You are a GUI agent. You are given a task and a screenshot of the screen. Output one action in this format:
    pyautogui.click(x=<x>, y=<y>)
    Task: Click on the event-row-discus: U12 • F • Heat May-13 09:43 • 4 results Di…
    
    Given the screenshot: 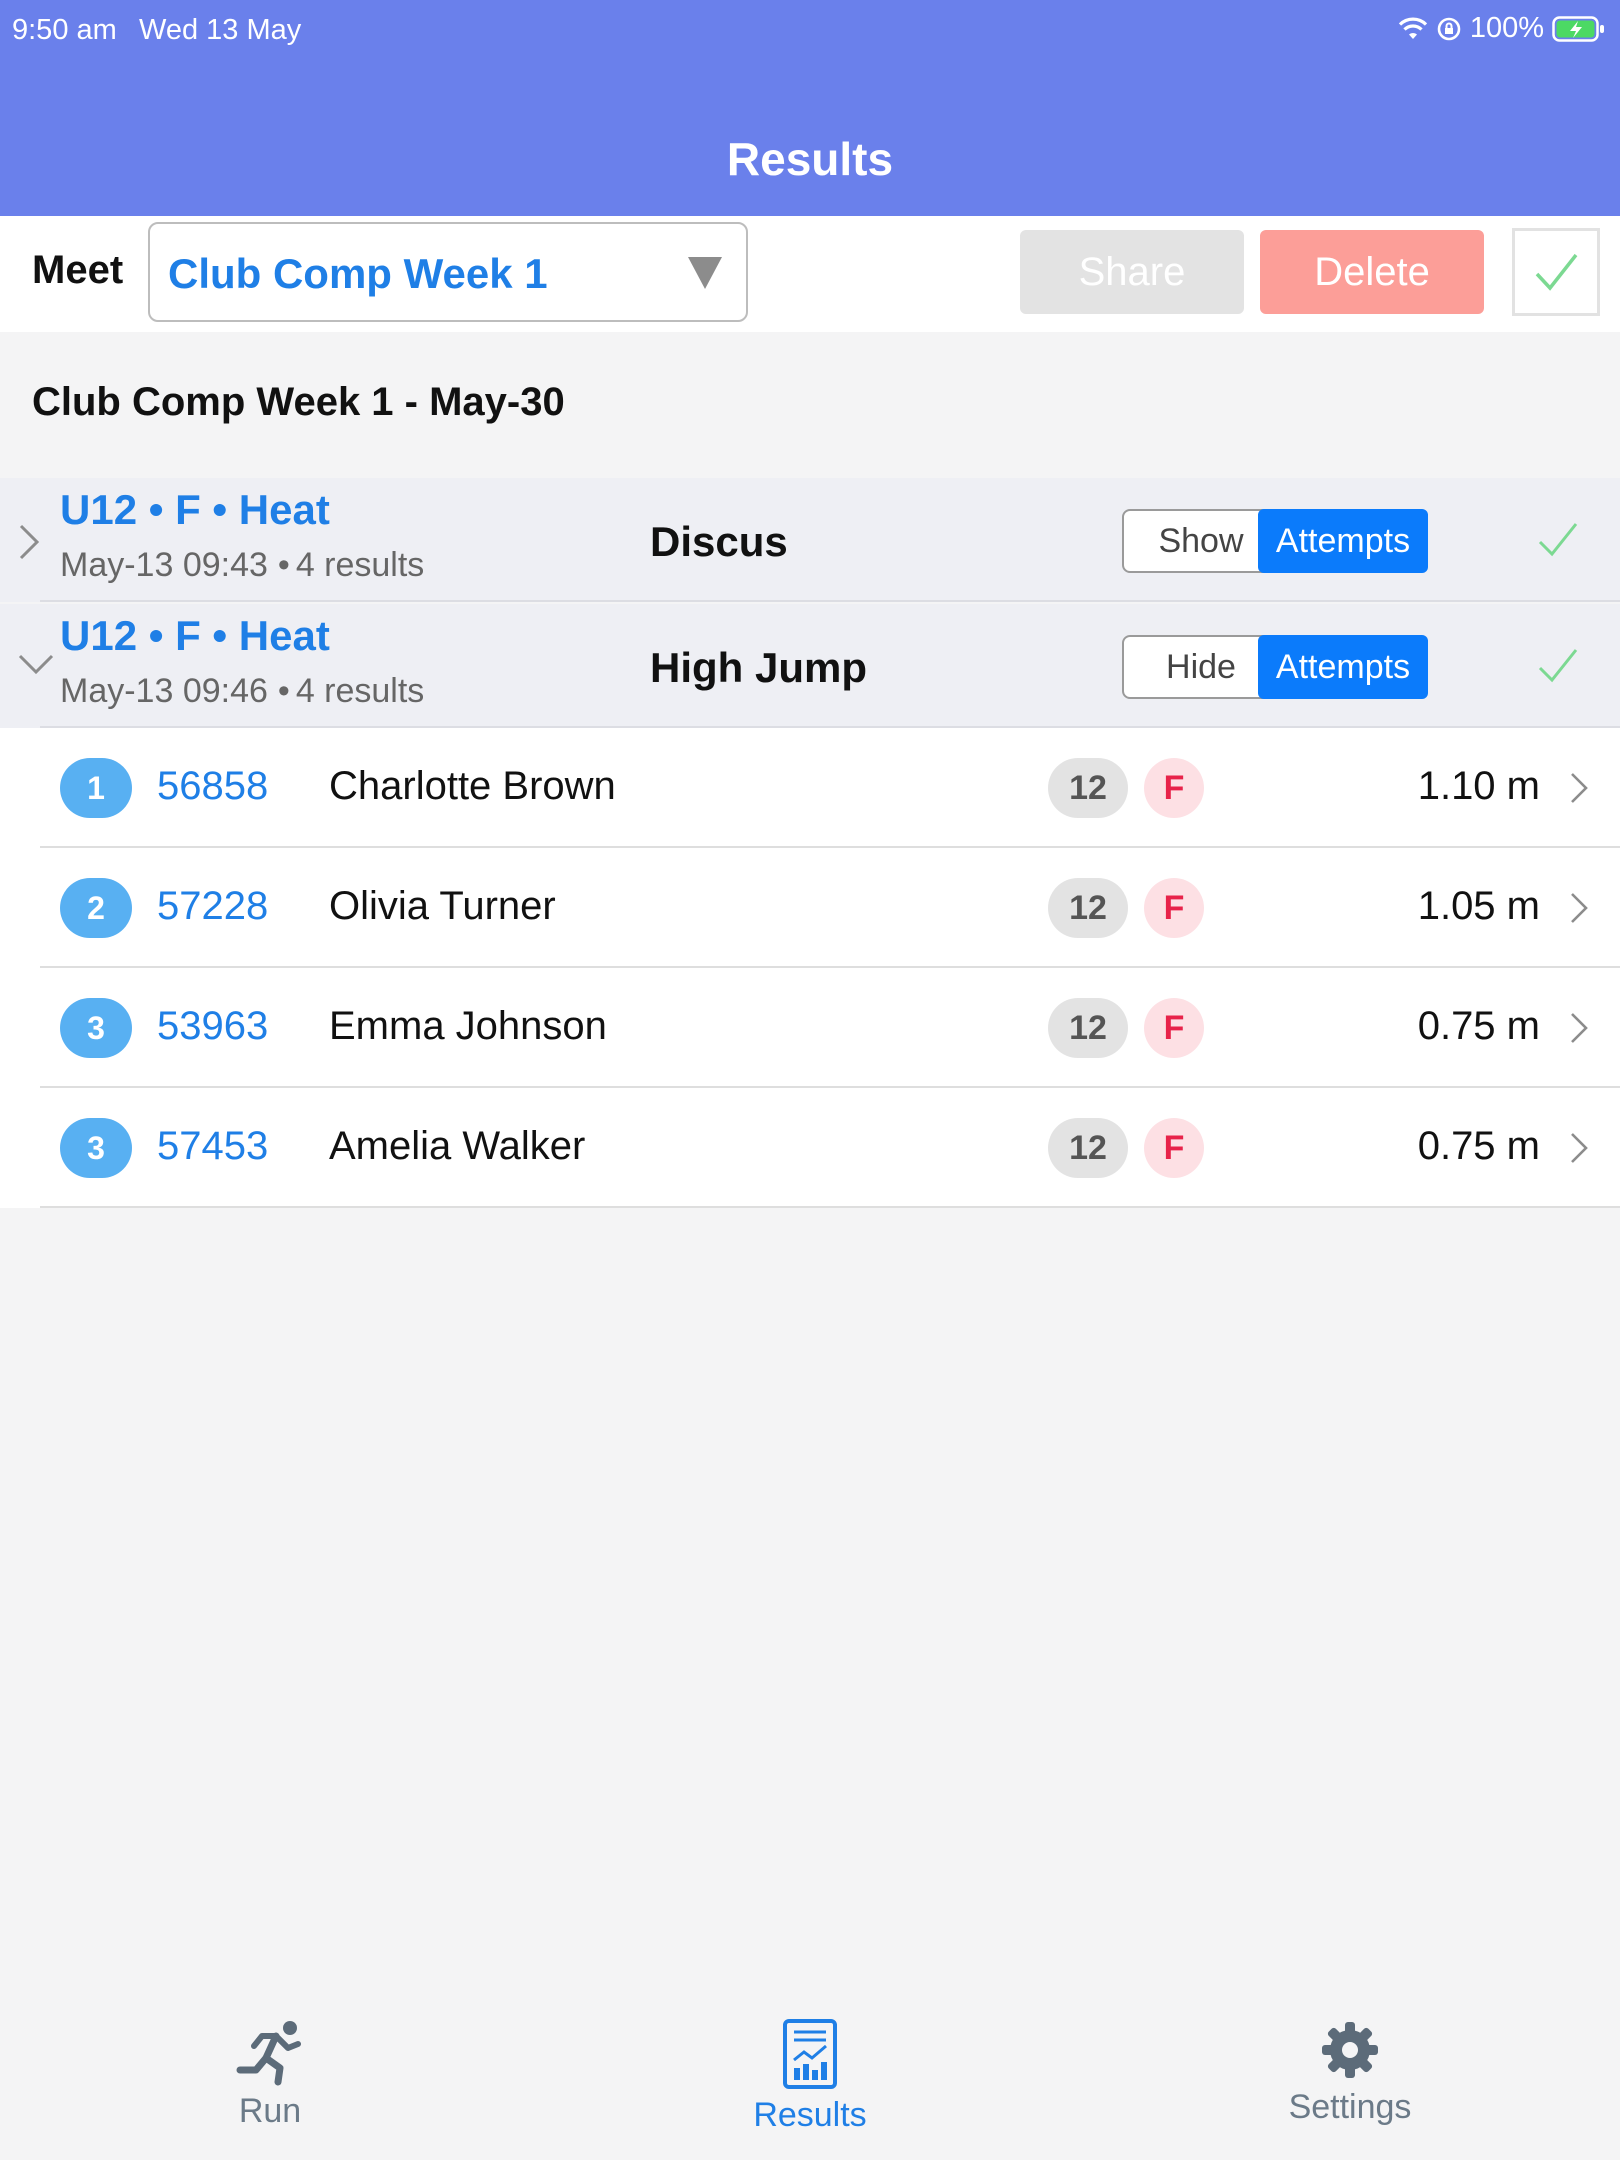 What is the action you would take?
    pyautogui.click(x=810, y=540)
    